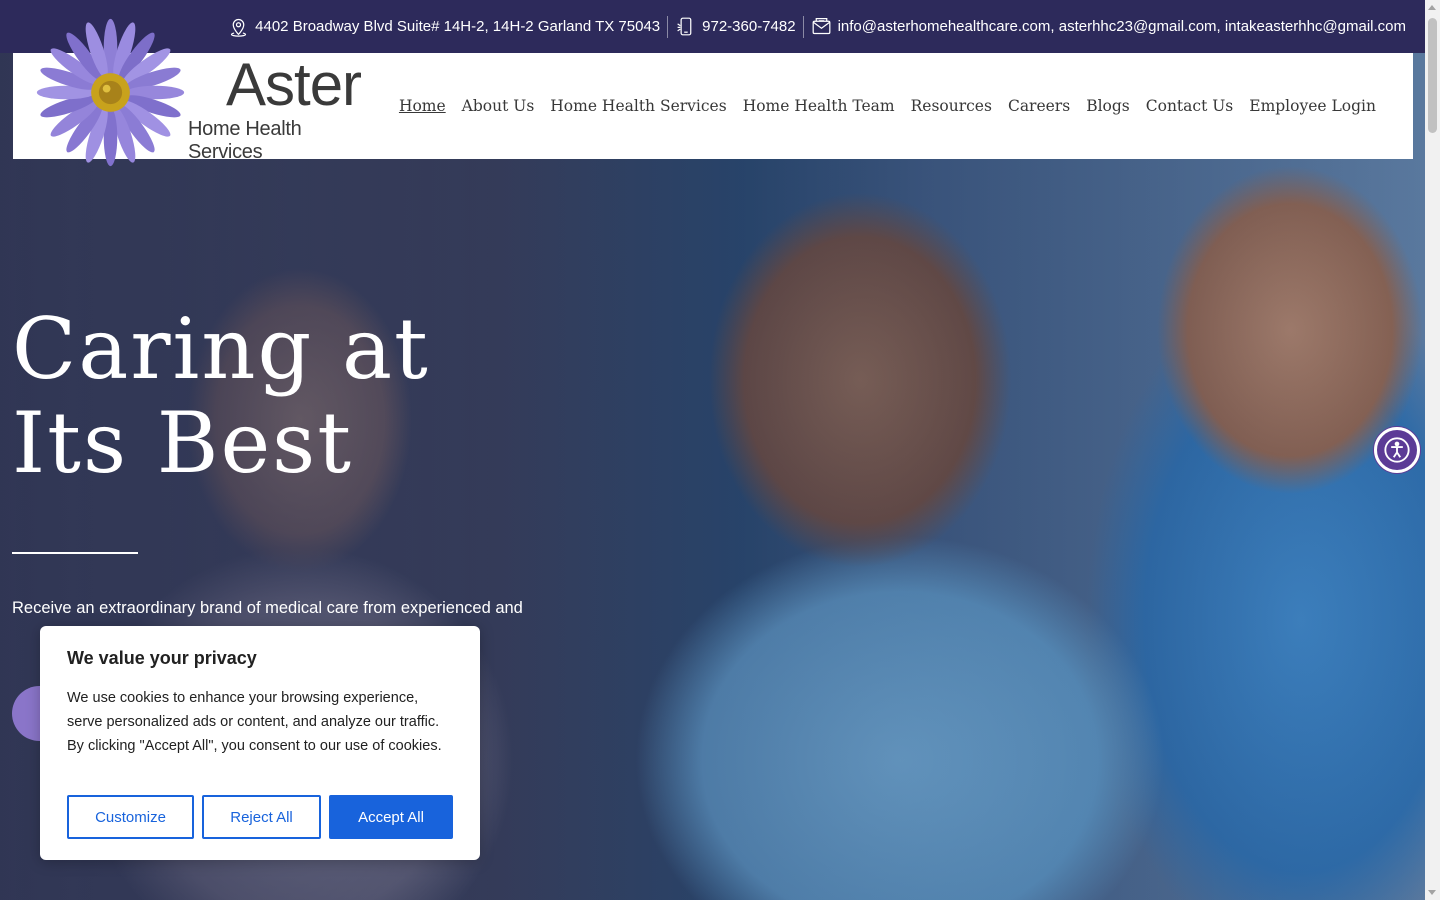 The image size is (1440, 900). Describe the element at coordinates (1108, 106) in the screenshot. I see `nav-blogs: Blogs` at that location.